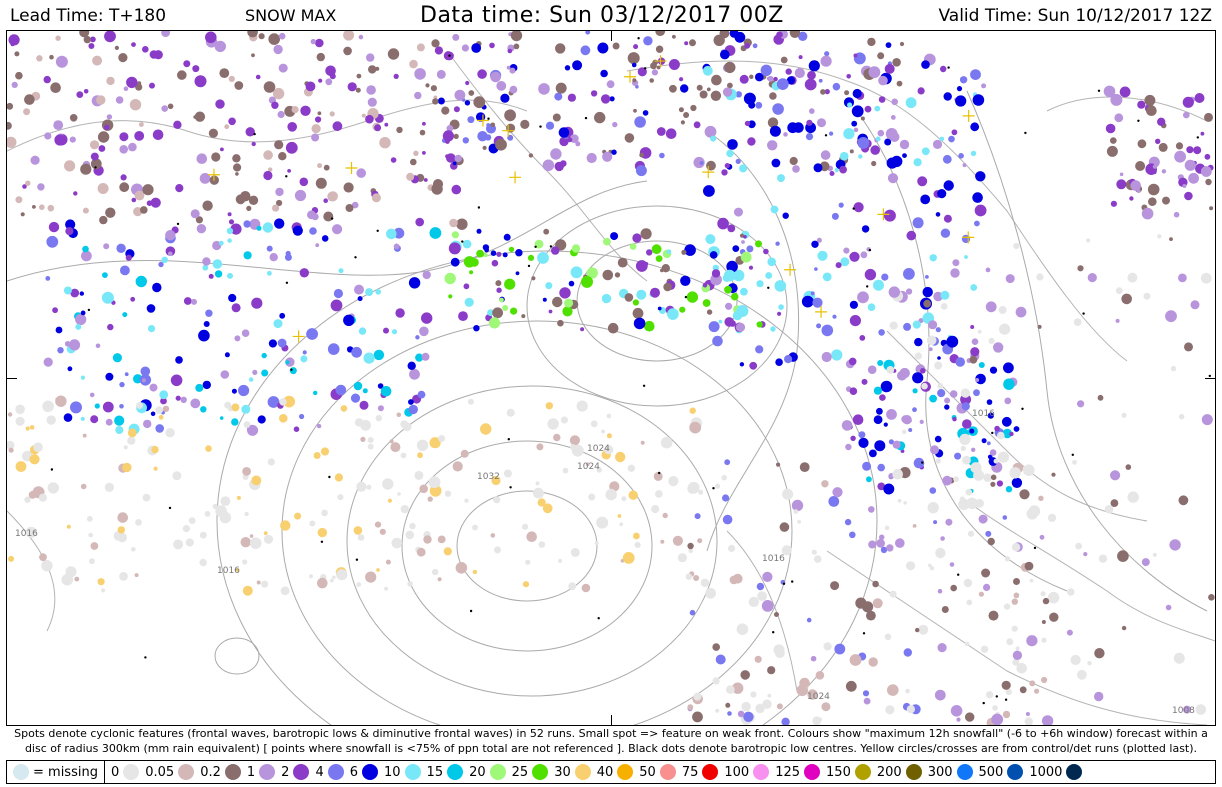 The image size is (1222, 787). What do you see at coordinates (56, 772) in the screenshot?
I see `legend-missing: = missing` at bounding box center [56, 772].